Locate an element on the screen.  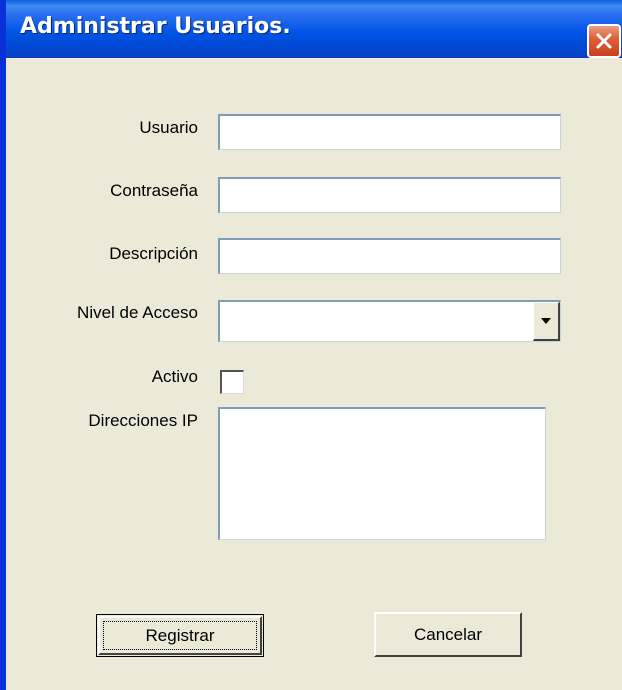
descripcion-input is located at coordinates (389, 256).